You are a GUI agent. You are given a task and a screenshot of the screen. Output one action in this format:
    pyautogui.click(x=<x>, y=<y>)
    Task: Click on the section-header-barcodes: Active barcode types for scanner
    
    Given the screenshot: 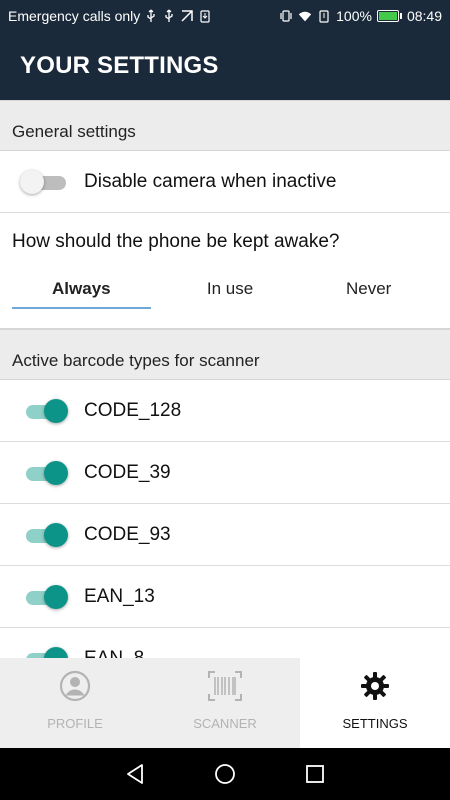 What is the action you would take?
    pyautogui.click(x=225, y=354)
    